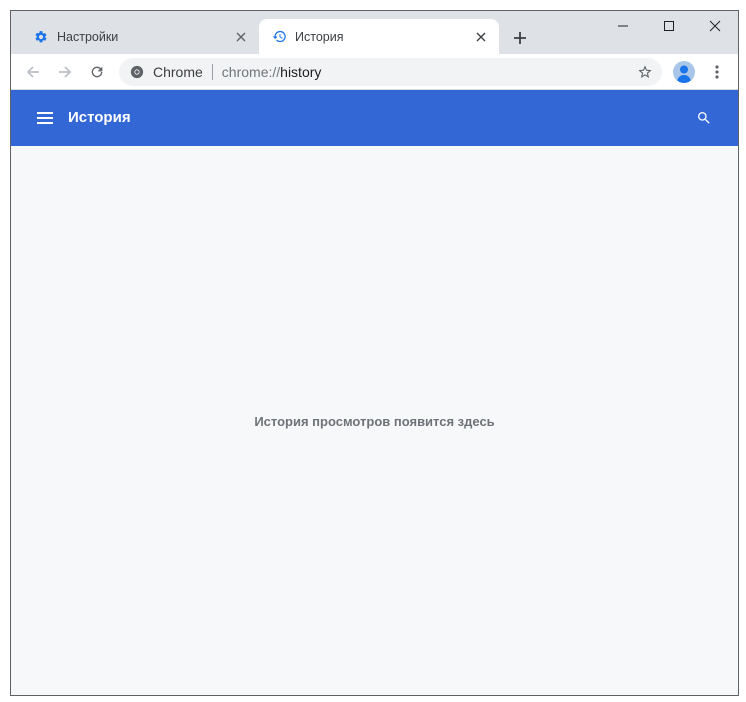  What do you see at coordinates (645, 72) in the screenshot?
I see `star-icon` at bounding box center [645, 72].